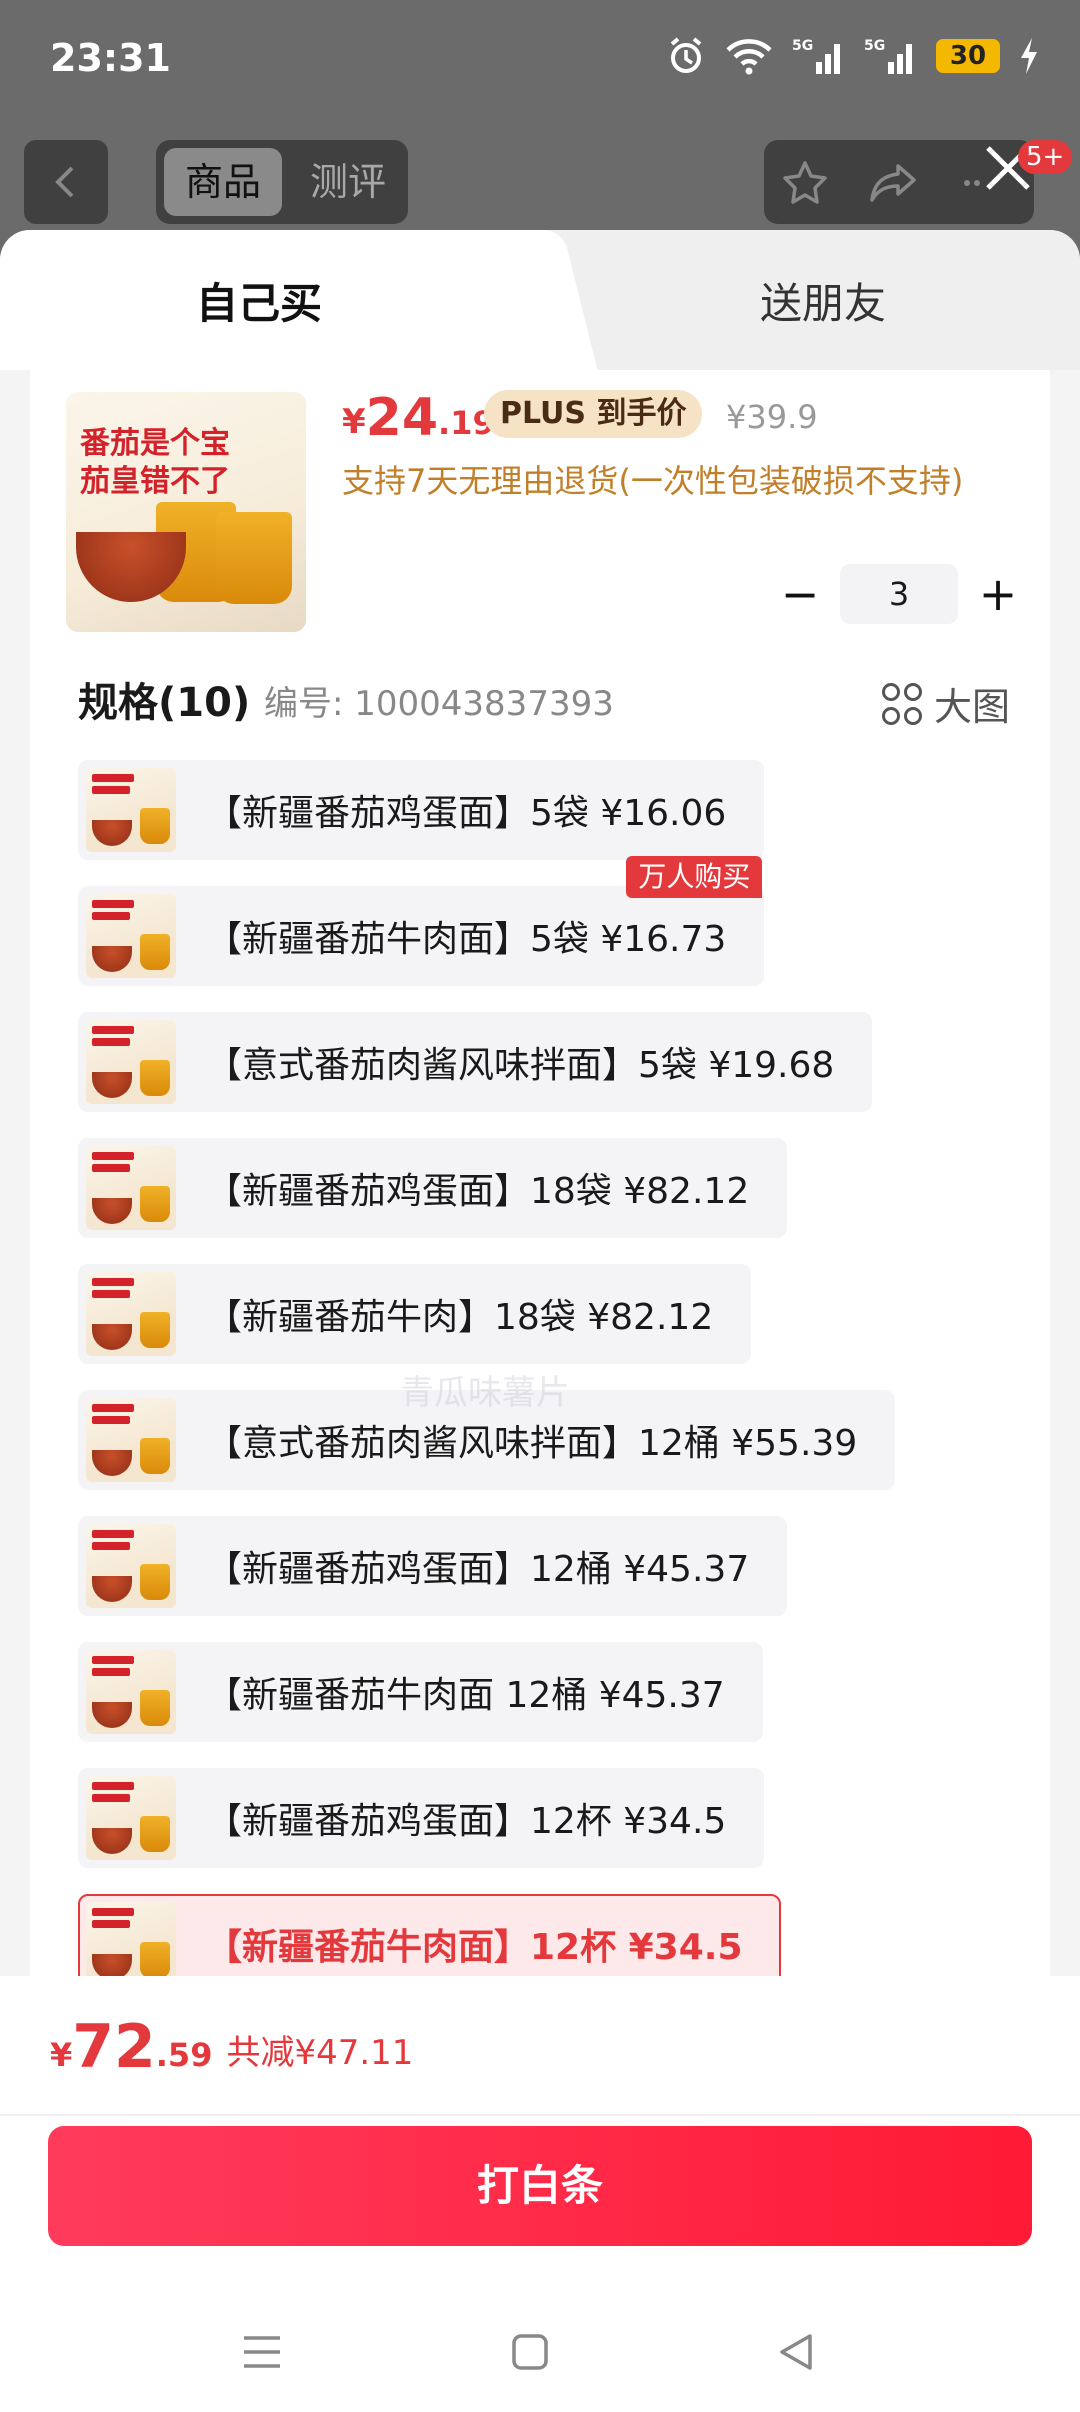 This screenshot has height=2412, width=1080. I want to click on spec-option-label: 【意式番茄肉酱风味拌面】12桶 ¥55.39, so click(532, 1443).